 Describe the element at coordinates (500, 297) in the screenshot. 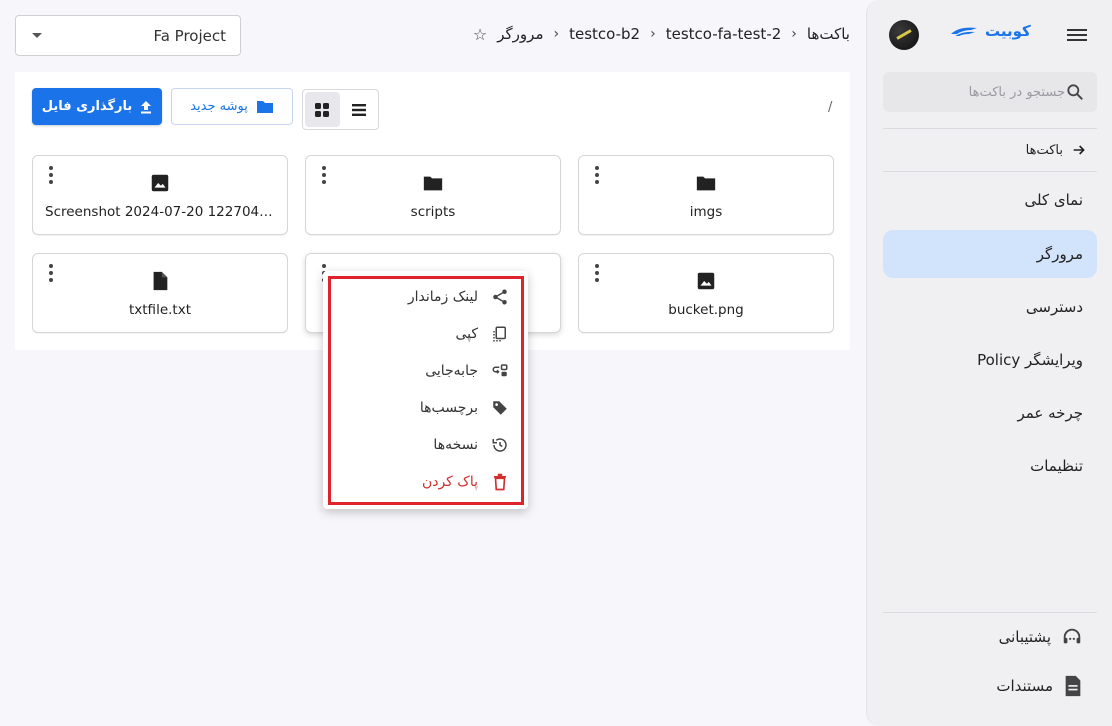

I see `share-icon` at that location.